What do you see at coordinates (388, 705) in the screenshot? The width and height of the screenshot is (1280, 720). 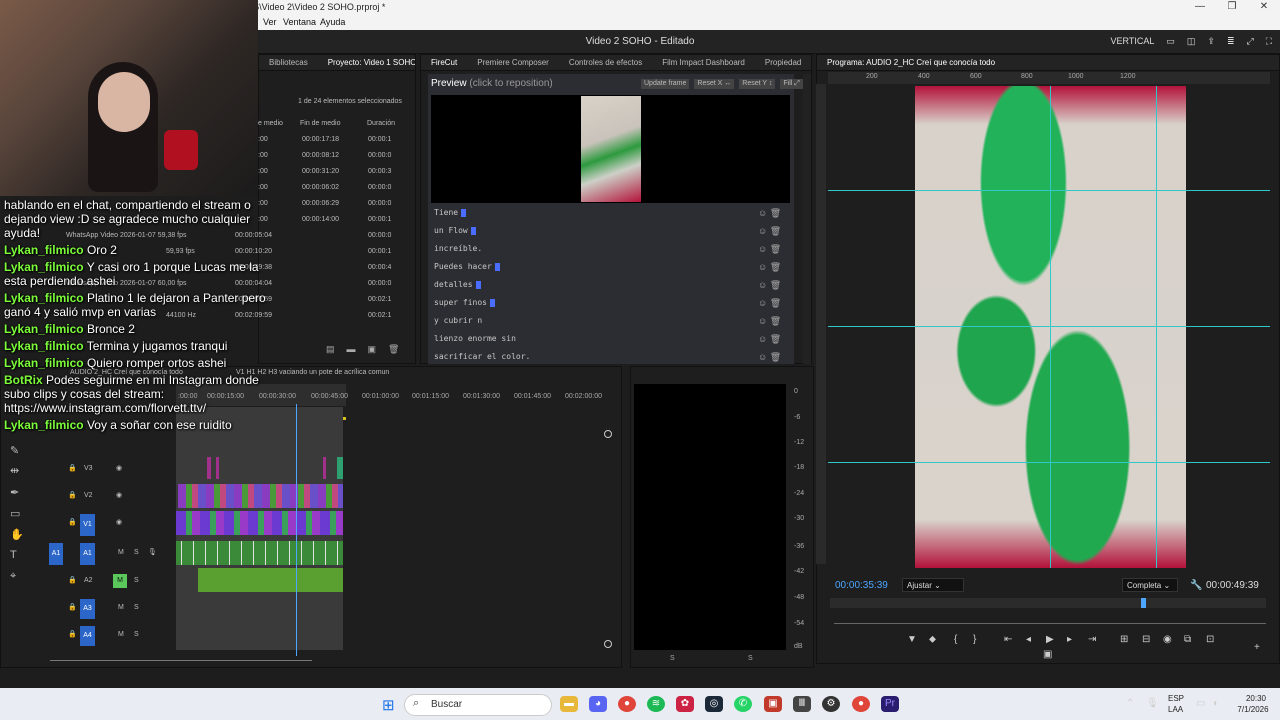 I see `windows-start-icon: ⊞` at bounding box center [388, 705].